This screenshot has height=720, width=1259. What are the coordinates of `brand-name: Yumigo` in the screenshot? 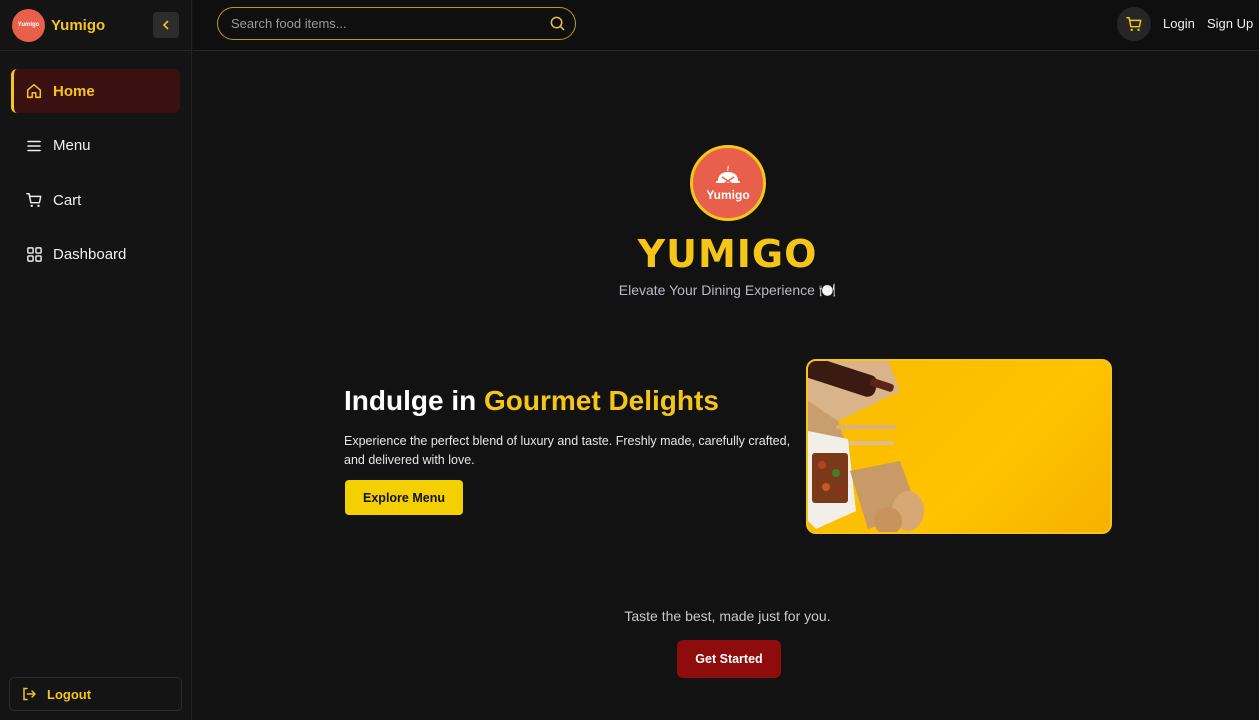 It's located at (78, 25).